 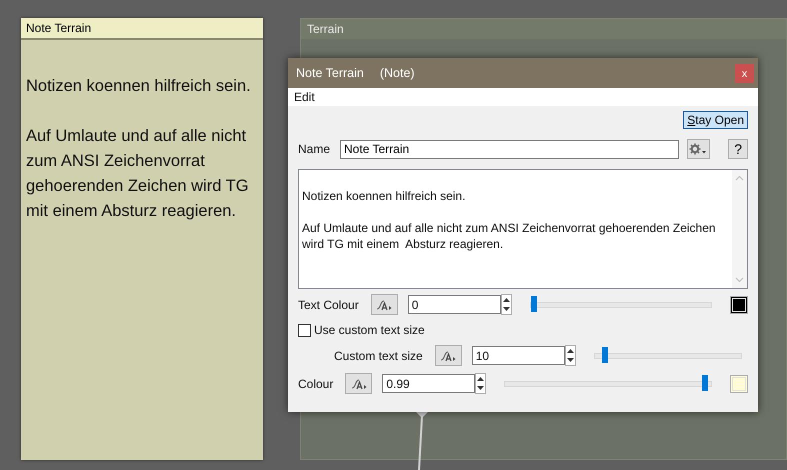 I want to click on connector-line, so click(x=422, y=441).